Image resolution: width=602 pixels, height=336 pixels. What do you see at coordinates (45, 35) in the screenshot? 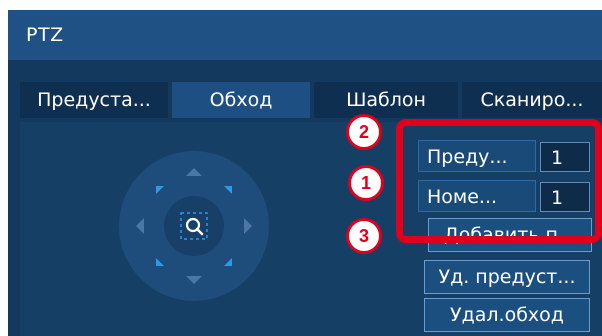
I see `window-title: PTZ` at bounding box center [45, 35].